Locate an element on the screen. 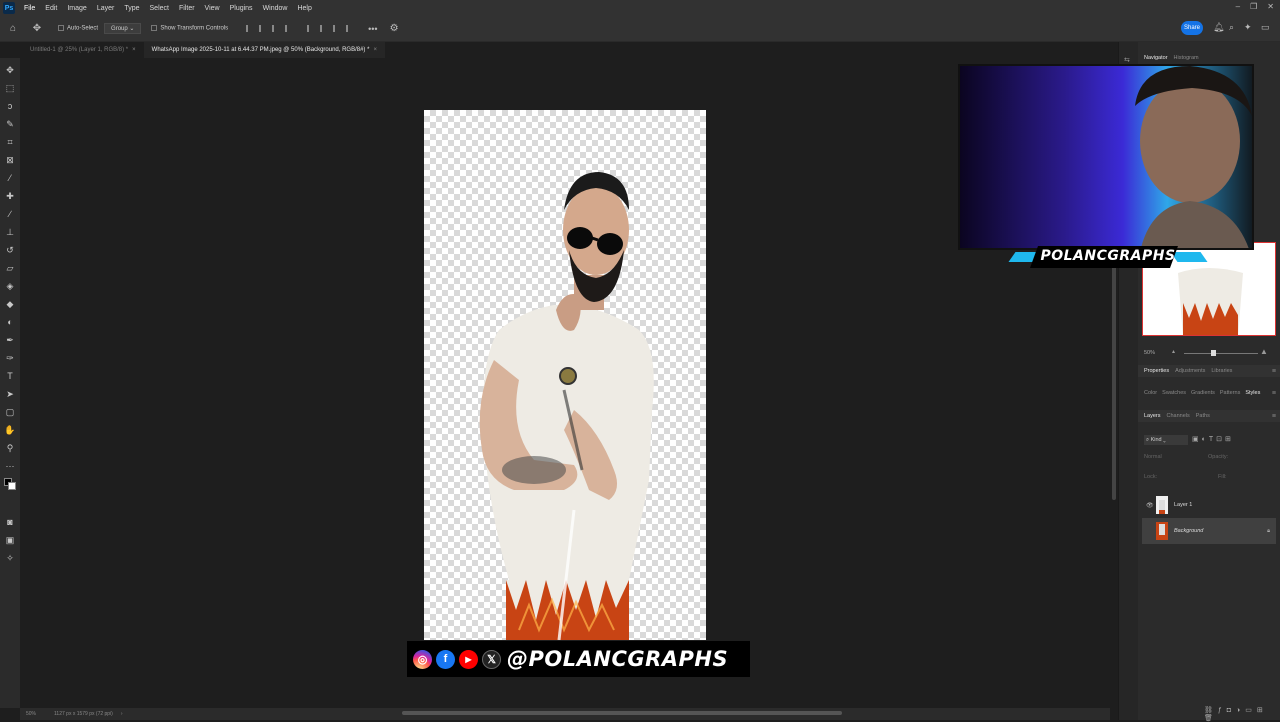  layer-filter-icons: ▣◐T⊡⊞ is located at coordinates (1213, 439).